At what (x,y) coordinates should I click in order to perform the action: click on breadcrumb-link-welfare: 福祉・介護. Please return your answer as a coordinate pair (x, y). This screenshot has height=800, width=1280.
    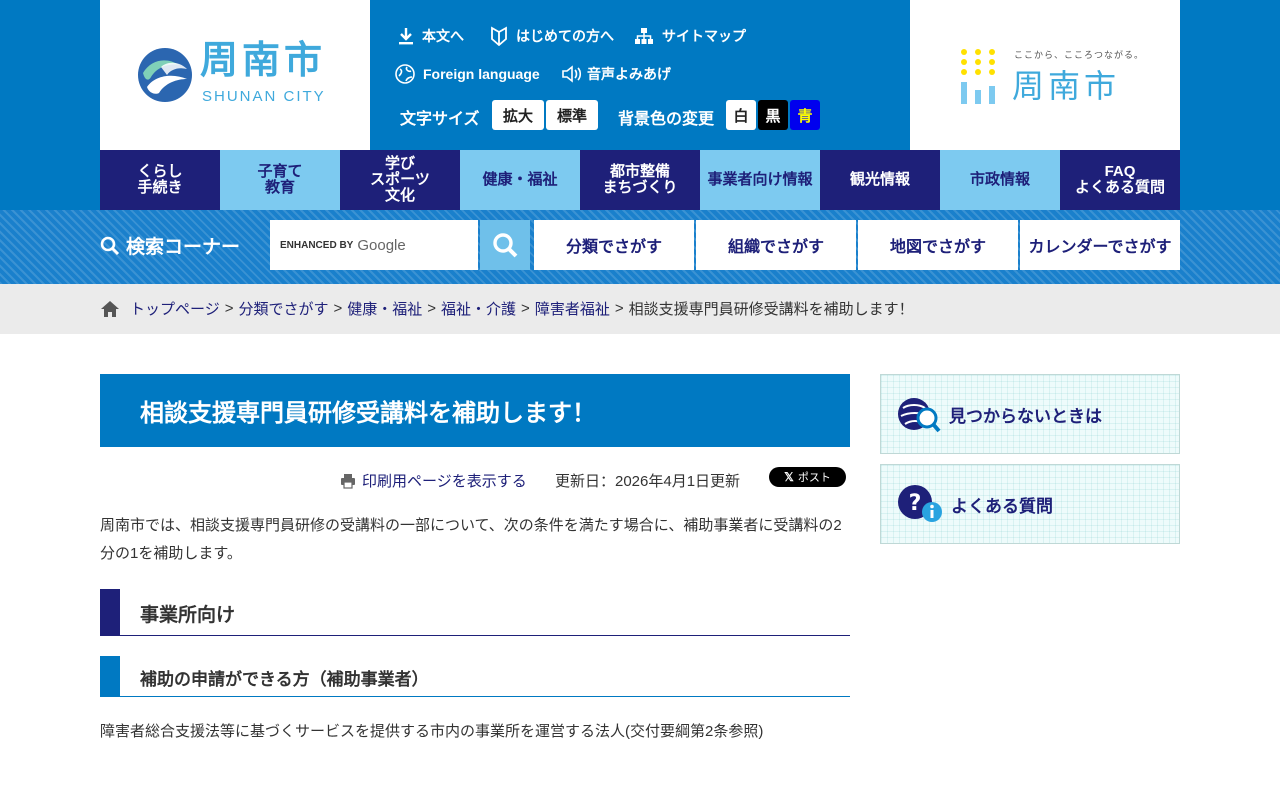
    Looking at the image, I should click on (478, 308).